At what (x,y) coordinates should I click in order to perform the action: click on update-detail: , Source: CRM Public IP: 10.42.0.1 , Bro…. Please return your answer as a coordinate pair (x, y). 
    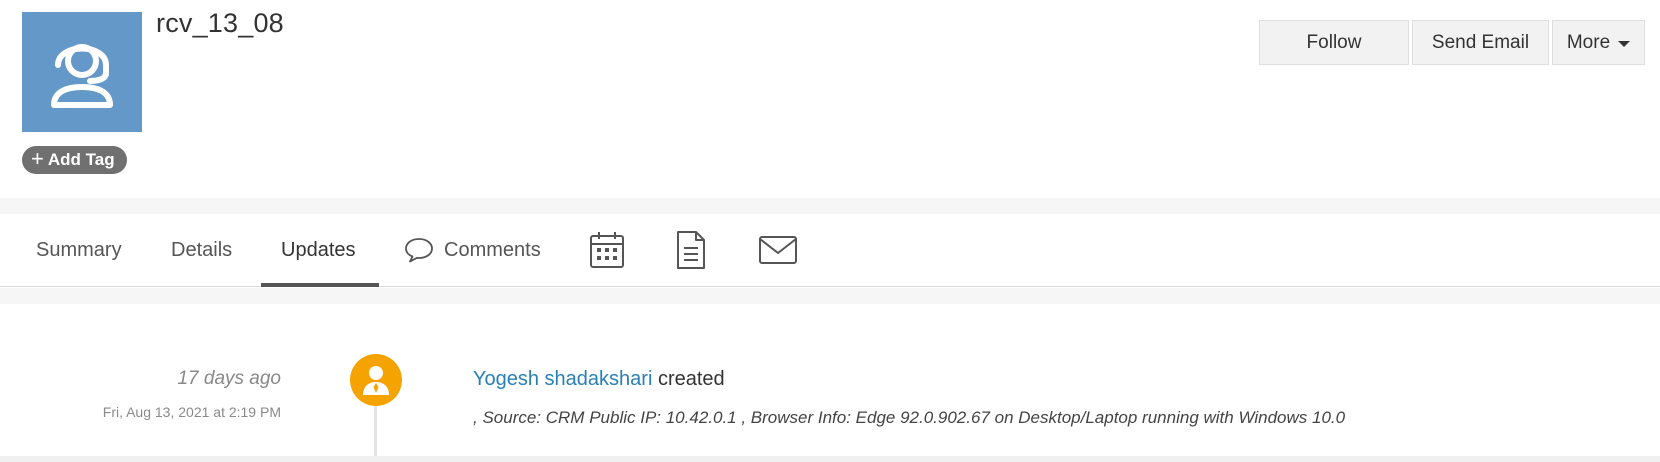
    Looking at the image, I should click on (909, 417).